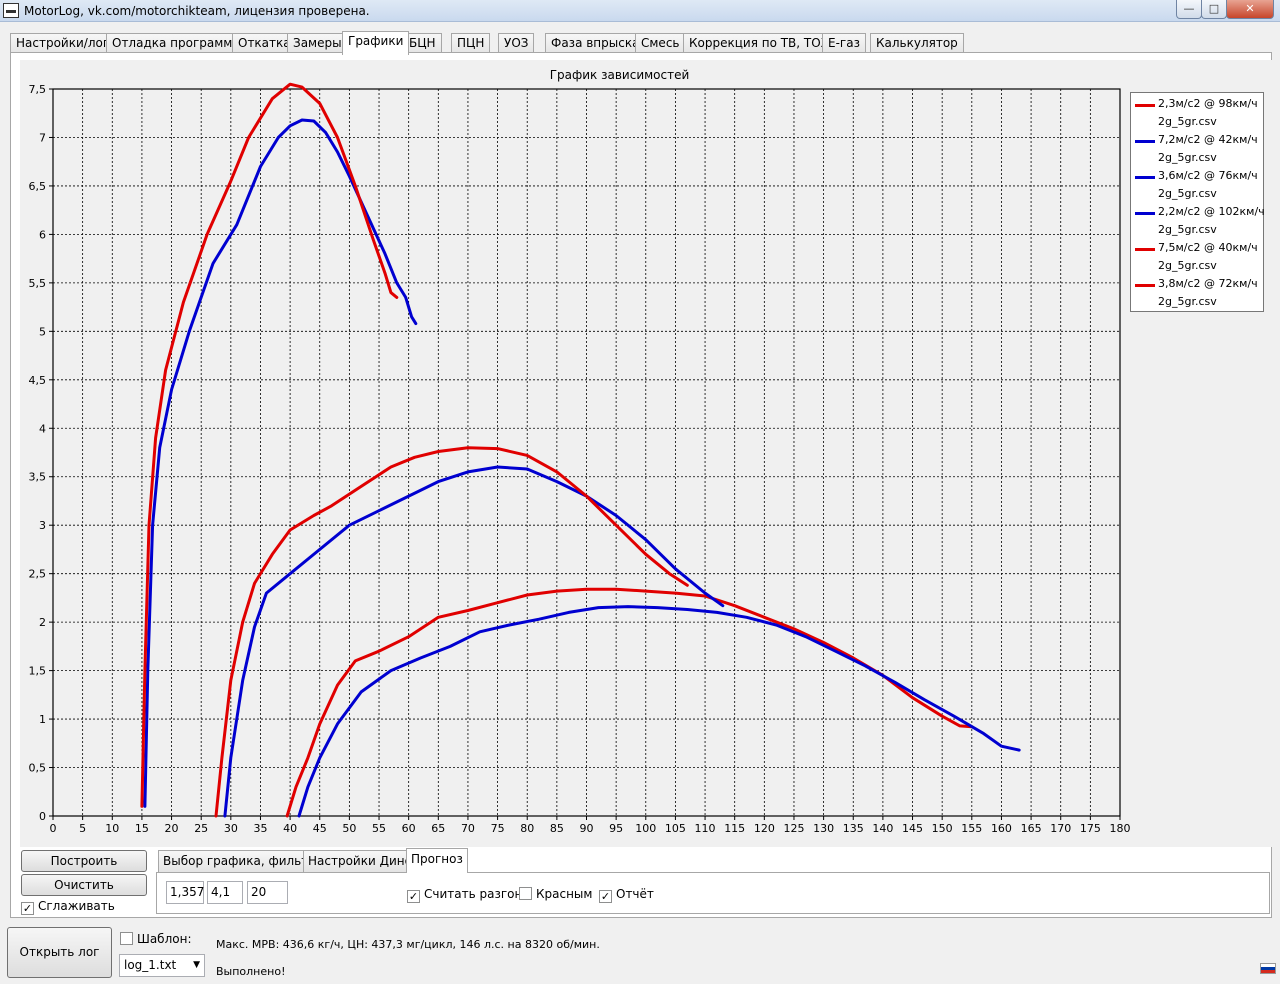  I want to click on y-tick-label: 4, so click(42, 428).